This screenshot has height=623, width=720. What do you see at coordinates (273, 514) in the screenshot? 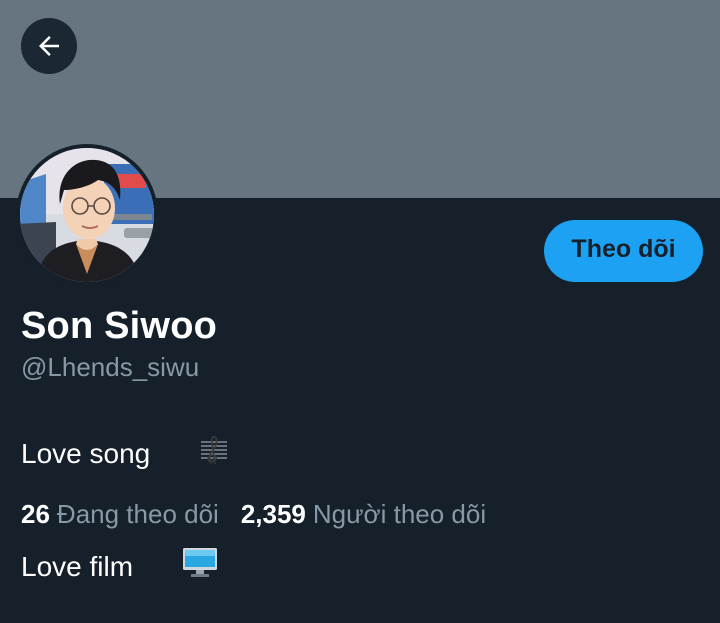
I see `followers-count: 2,359` at bounding box center [273, 514].